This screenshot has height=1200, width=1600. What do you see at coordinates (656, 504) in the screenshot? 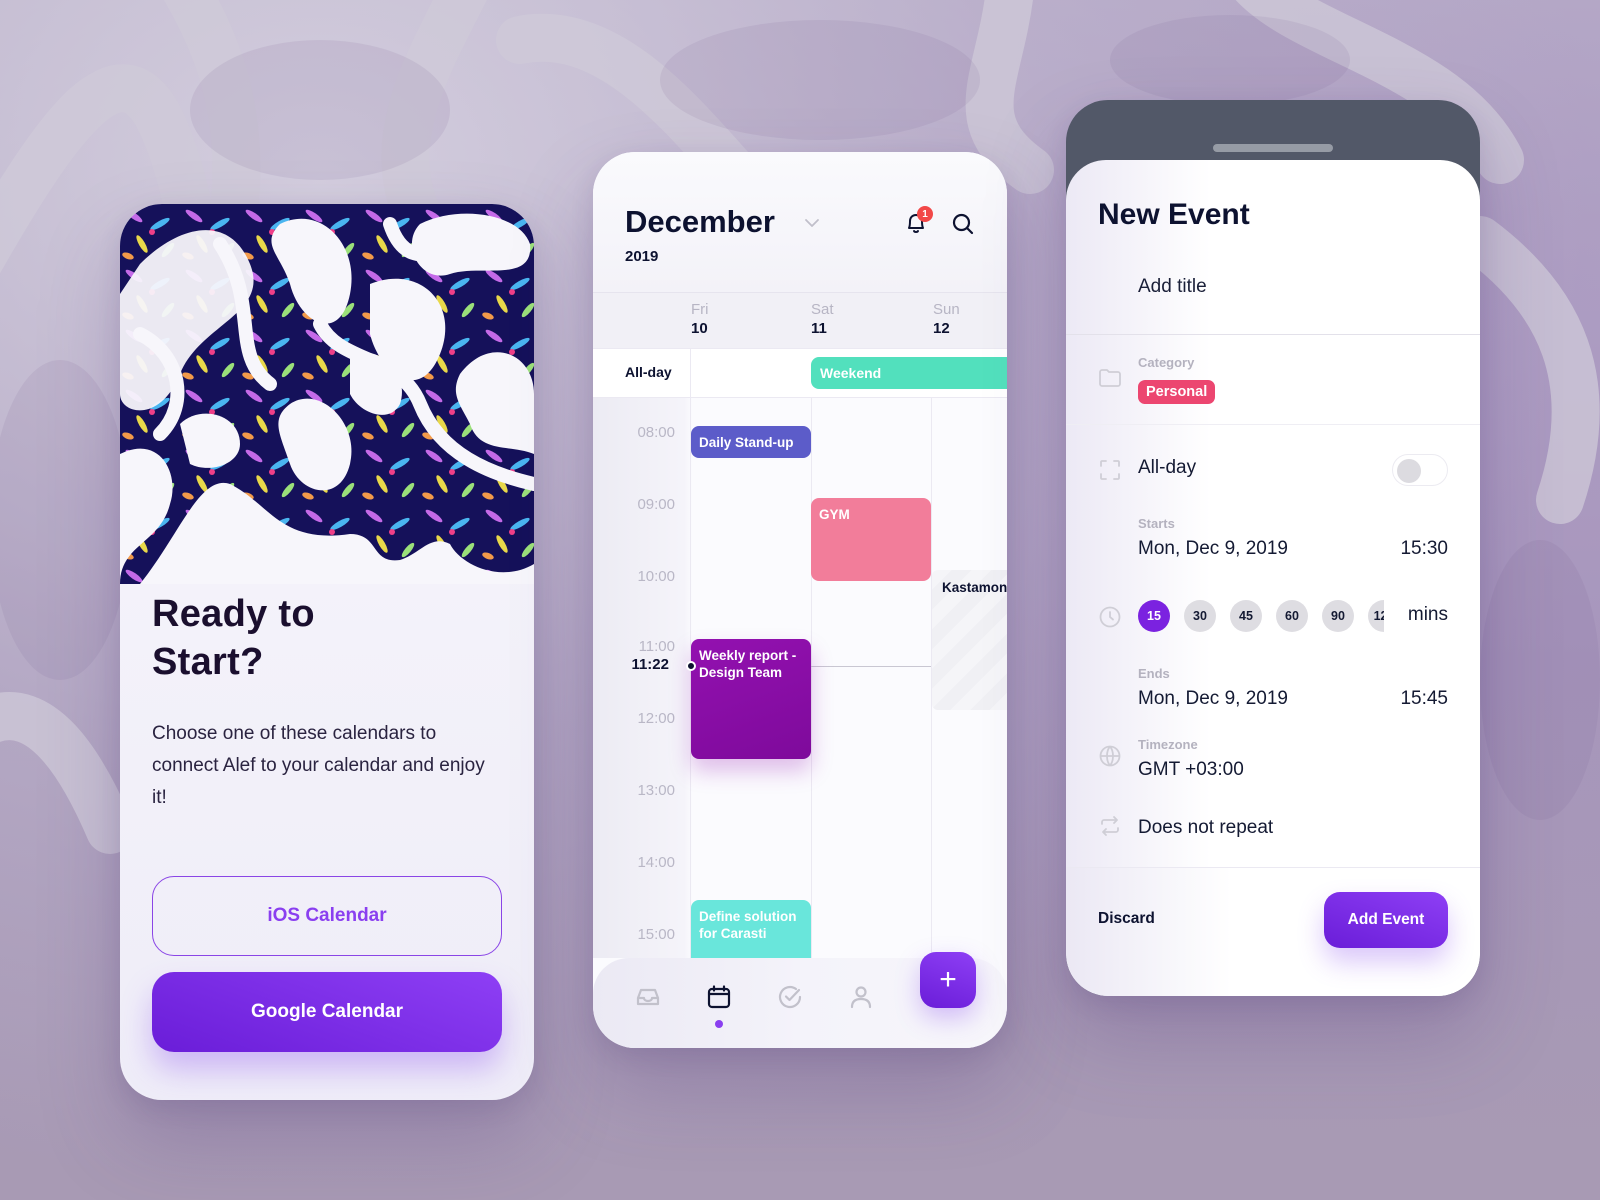
I see `hour-label: 09:00` at bounding box center [656, 504].